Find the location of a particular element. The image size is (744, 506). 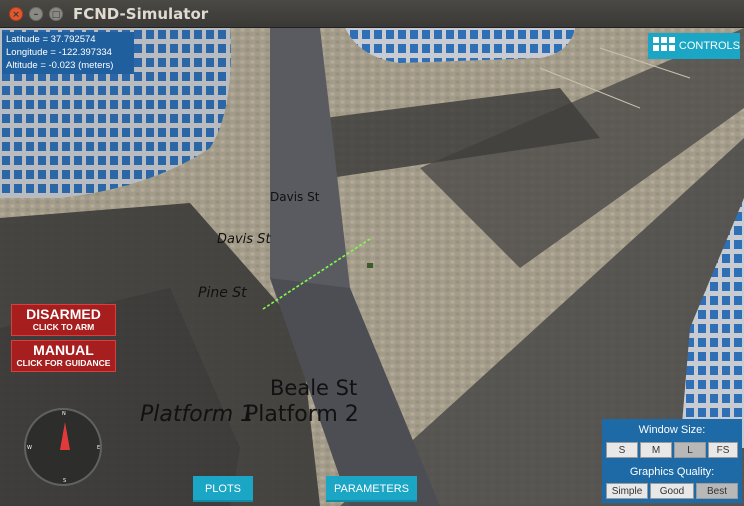

size-fs-button: FS is located at coordinates (723, 450).